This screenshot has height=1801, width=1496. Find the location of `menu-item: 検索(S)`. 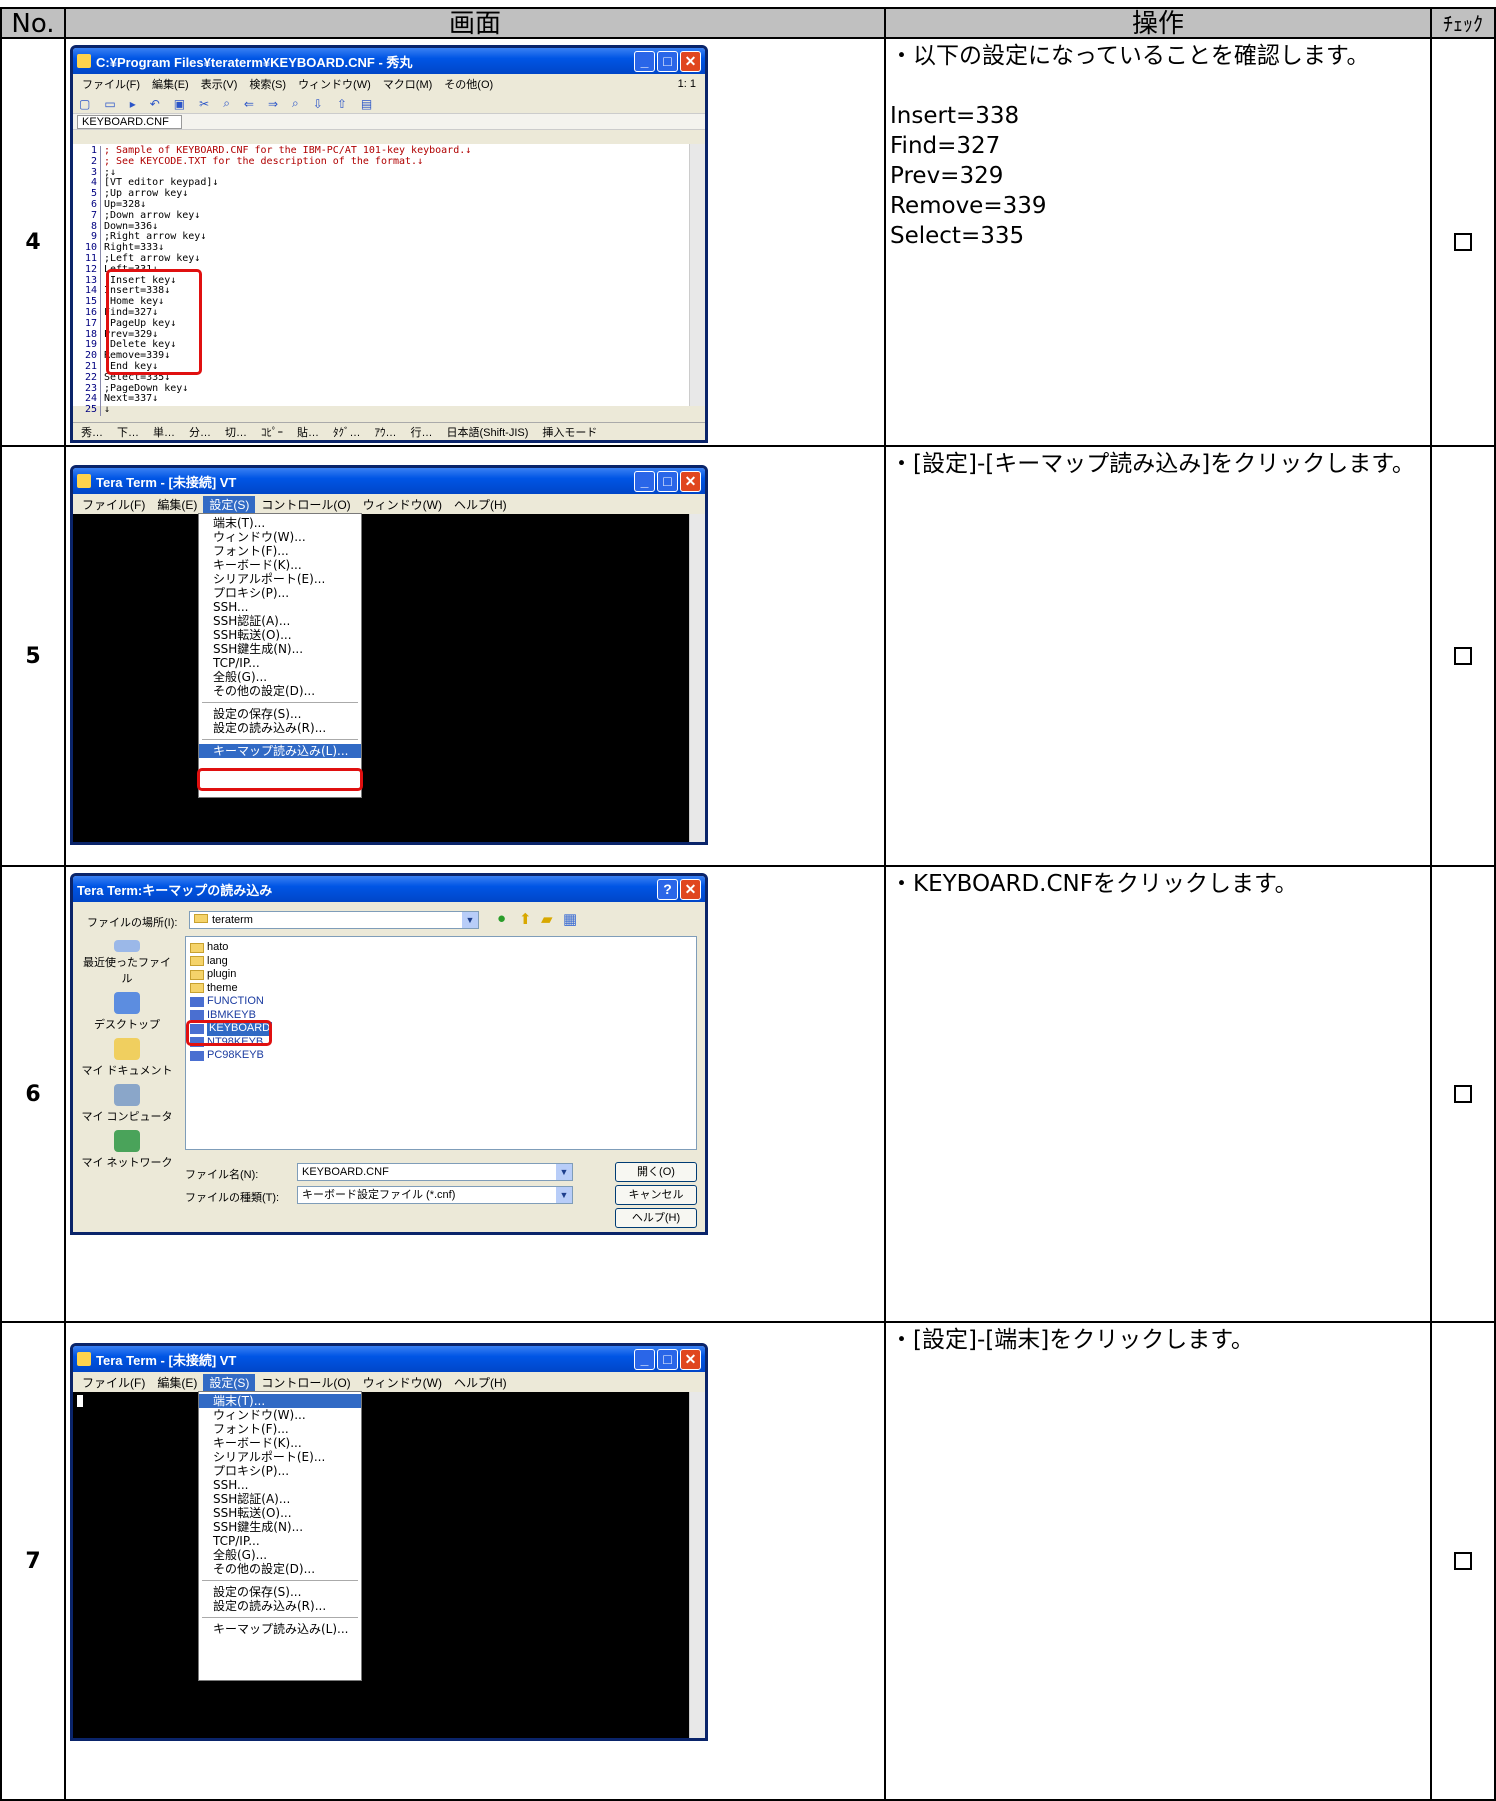

menu-item: 検索(S) is located at coordinates (267, 84).